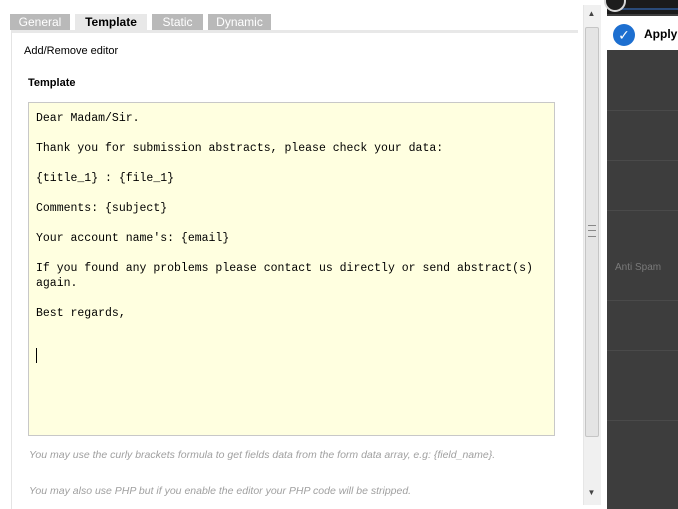 This screenshot has height=509, width=678. I want to click on grip-icon, so click(592, 231).